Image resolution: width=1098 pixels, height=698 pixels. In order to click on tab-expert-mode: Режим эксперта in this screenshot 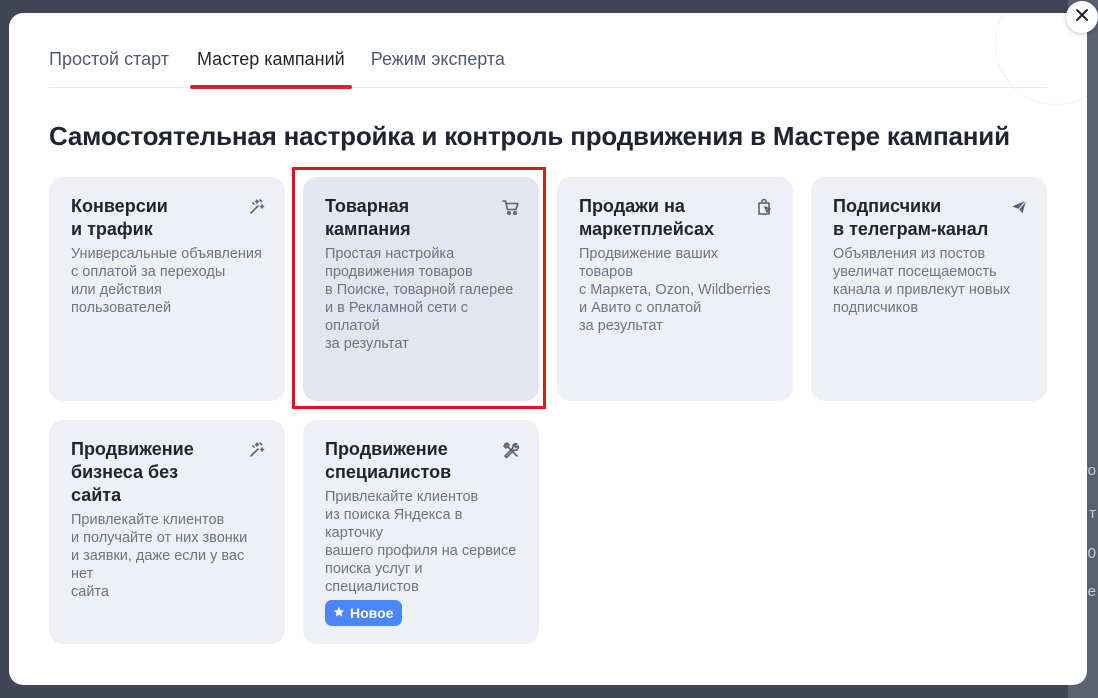, I will do `click(438, 65)`.